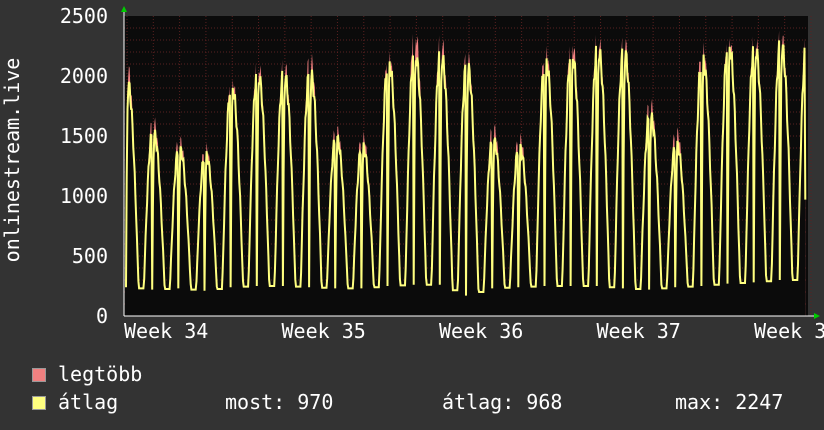 The image size is (824, 430). I want to click on legend-avg: átlag most: 970 átlag: 968 max: 2247, so click(417, 402).